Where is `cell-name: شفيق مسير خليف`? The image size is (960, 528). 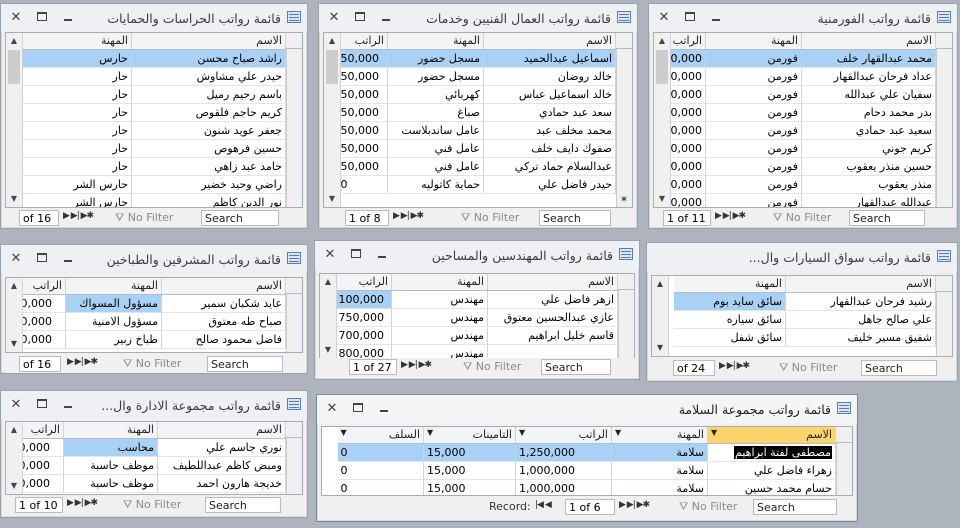
cell-name: شفيق مسير خليف is located at coordinates (860, 337).